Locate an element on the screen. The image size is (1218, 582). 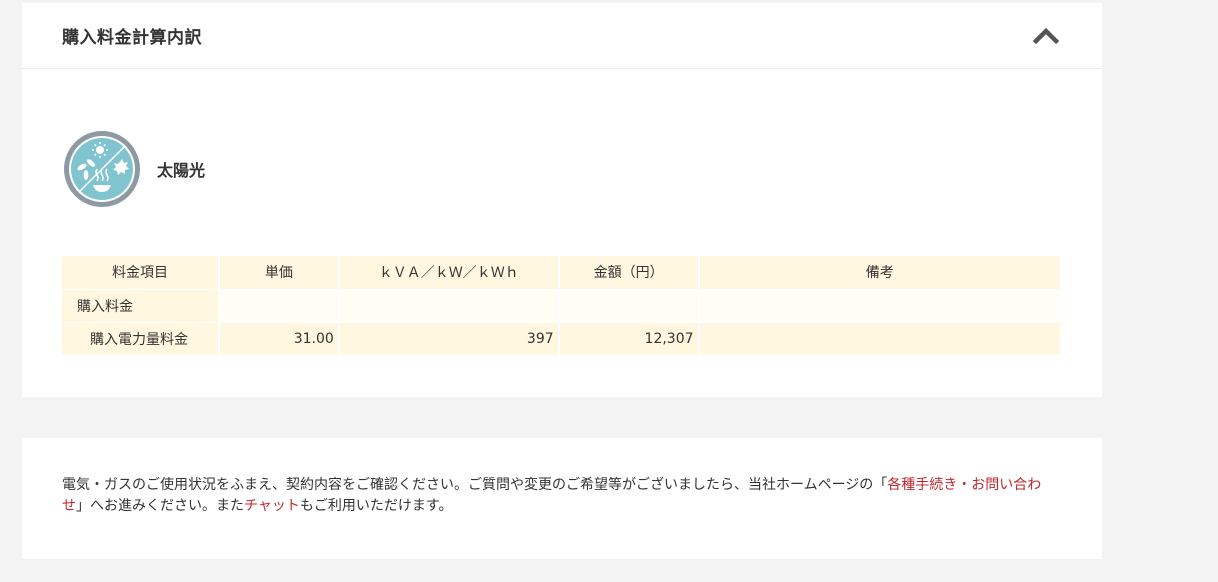
cell-item: 購入電力量料金 is located at coordinates (141, 339).